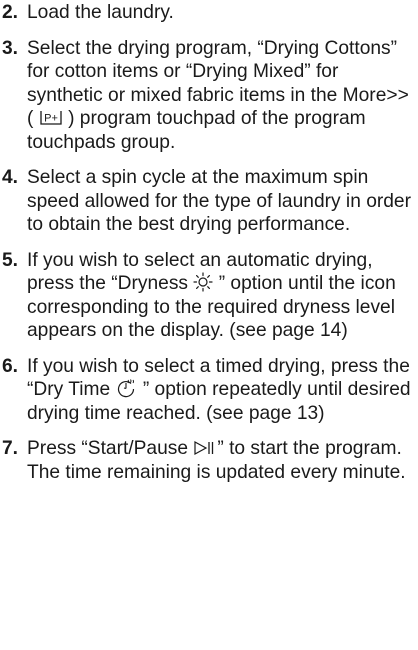 The height and width of the screenshot is (650, 418). Describe the element at coordinates (10, 366) in the screenshot. I see `step-number: 6.` at that location.